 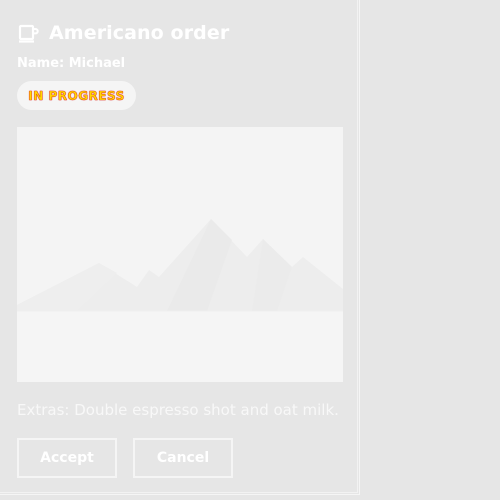 What do you see at coordinates (183, 458) in the screenshot?
I see `cancel-button: Cancel` at bounding box center [183, 458].